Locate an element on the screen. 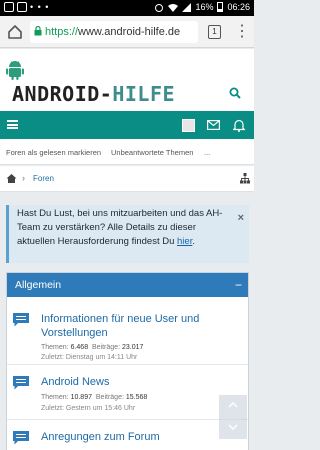 The height and width of the screenshot is (450, 320). logo-text-hilfe: HILFE is located at coordinates (144, 94).